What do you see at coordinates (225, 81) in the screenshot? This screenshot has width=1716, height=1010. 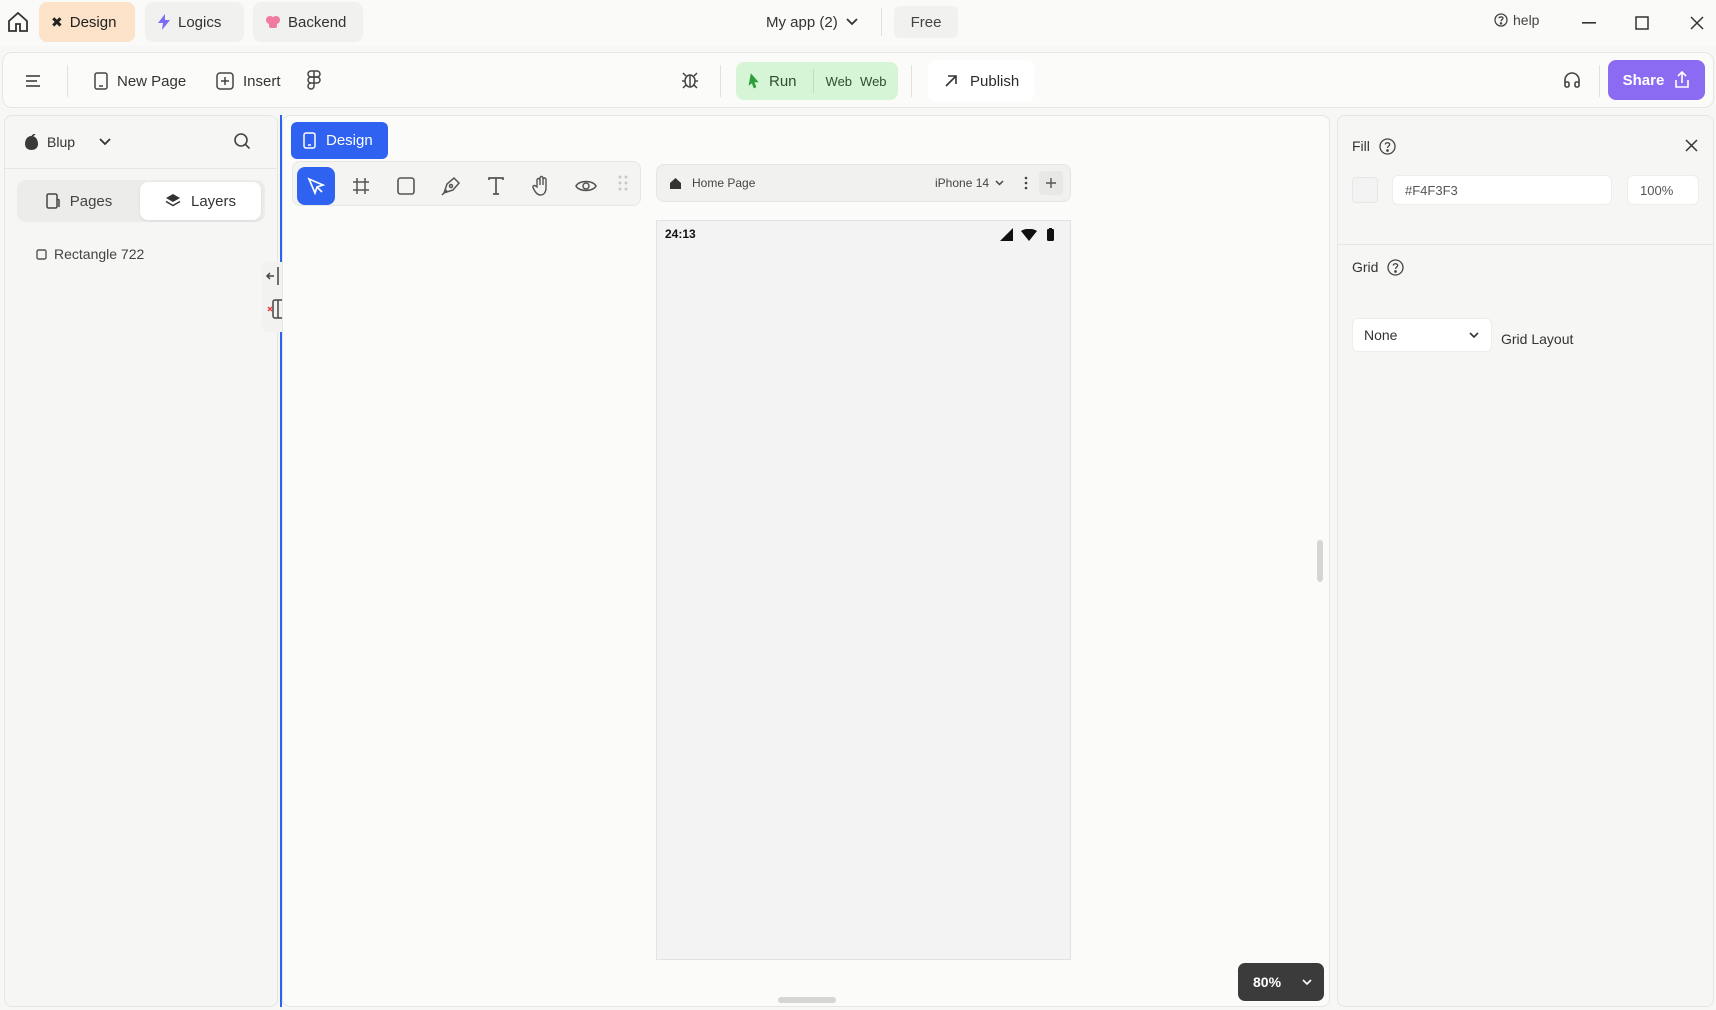 I see `plus-square-icon` at bounding box center [225, 81].